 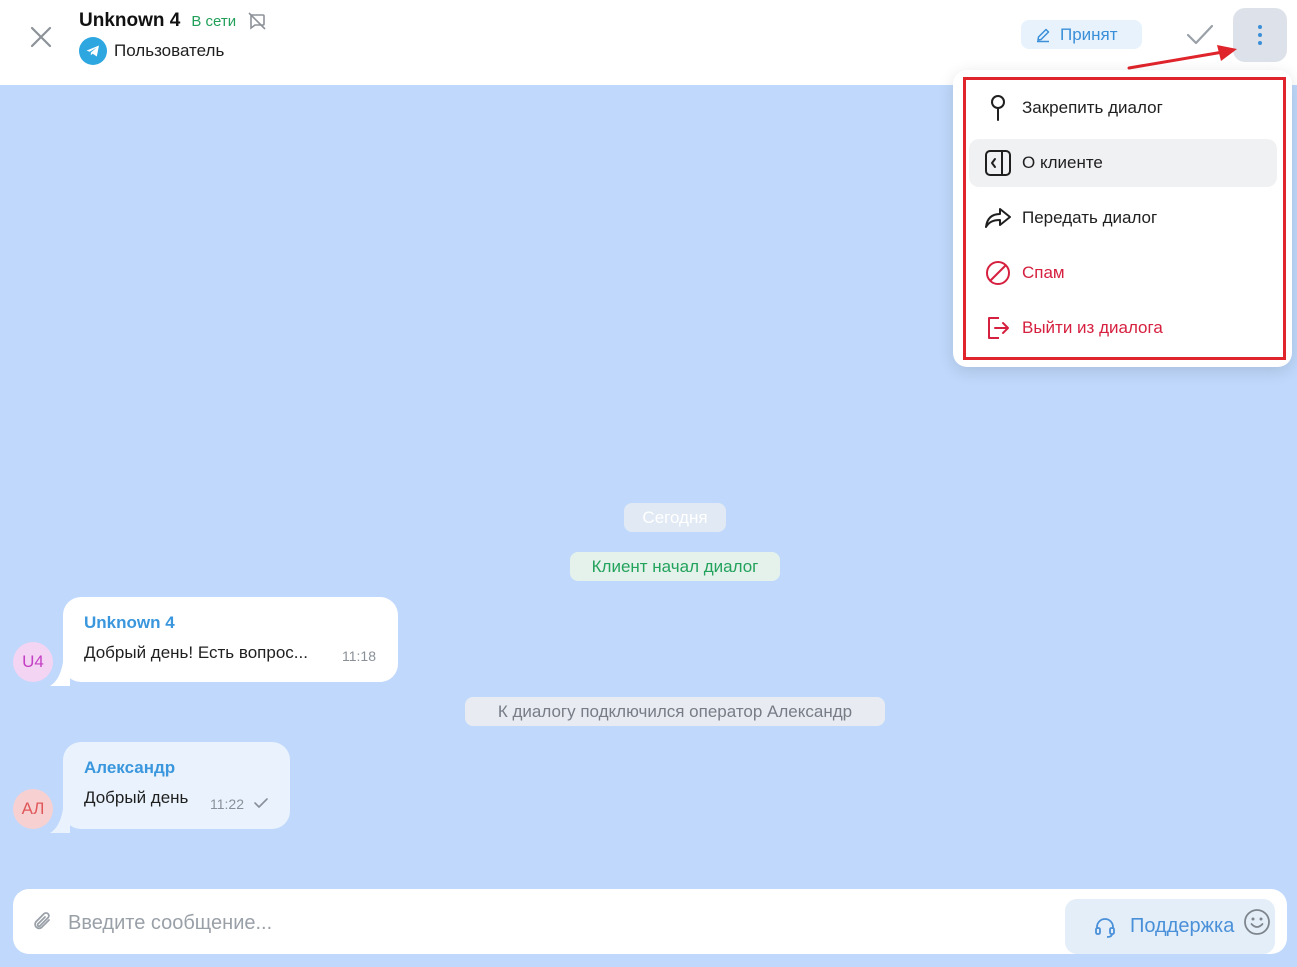 I want to click on message-input, so click(x=548, y=923).